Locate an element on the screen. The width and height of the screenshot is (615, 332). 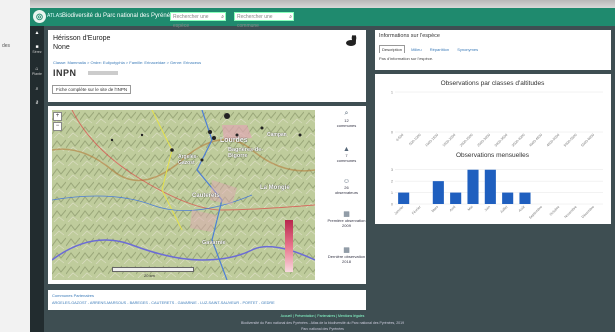
stat-first-observation: ▦ Première observation 2009 is located at coordinates (346, 219).